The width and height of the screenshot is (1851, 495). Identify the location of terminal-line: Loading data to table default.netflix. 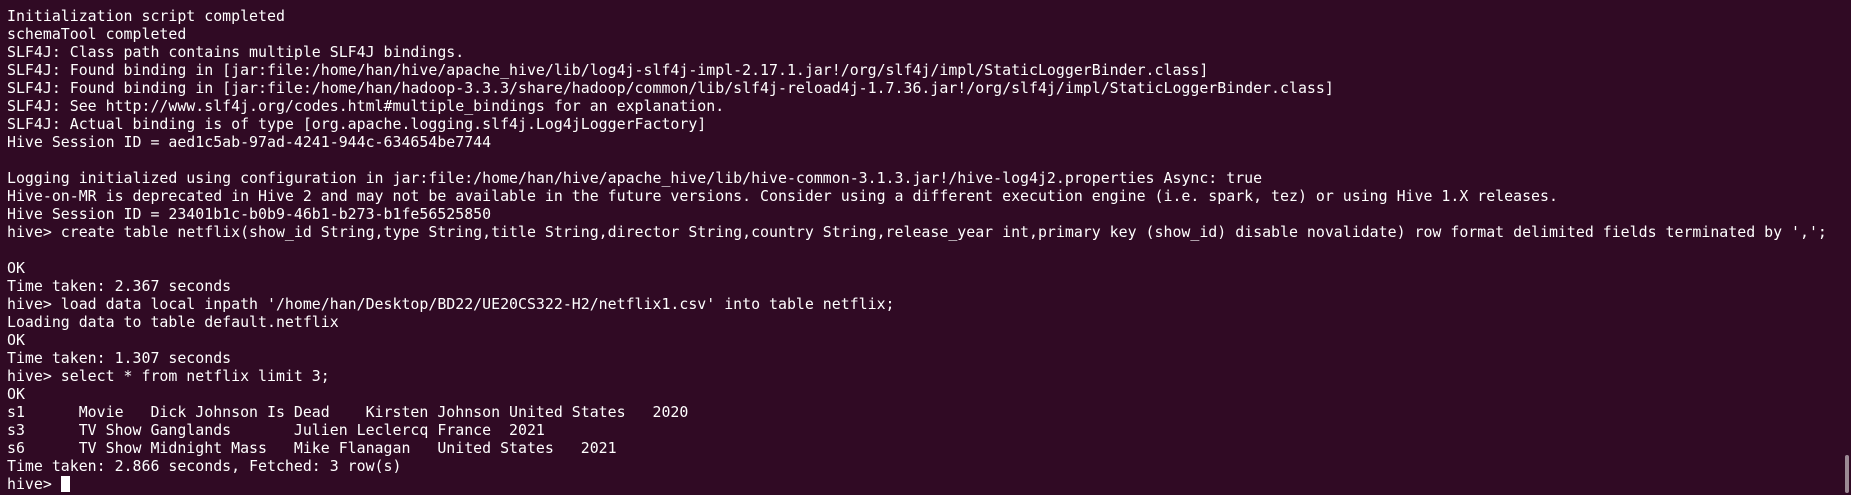
(173, 322).